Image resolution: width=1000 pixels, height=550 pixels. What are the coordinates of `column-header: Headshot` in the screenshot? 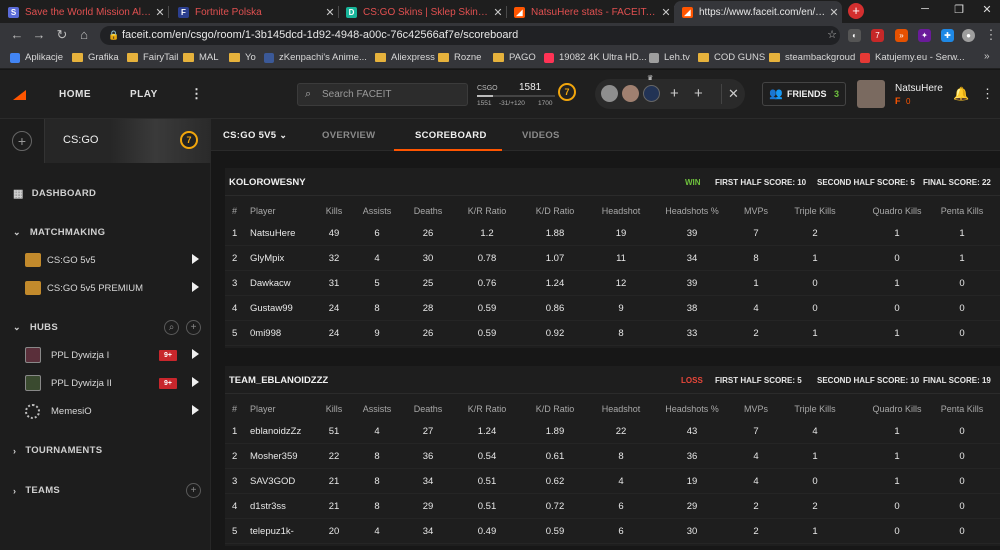 It's located at (621, 211).